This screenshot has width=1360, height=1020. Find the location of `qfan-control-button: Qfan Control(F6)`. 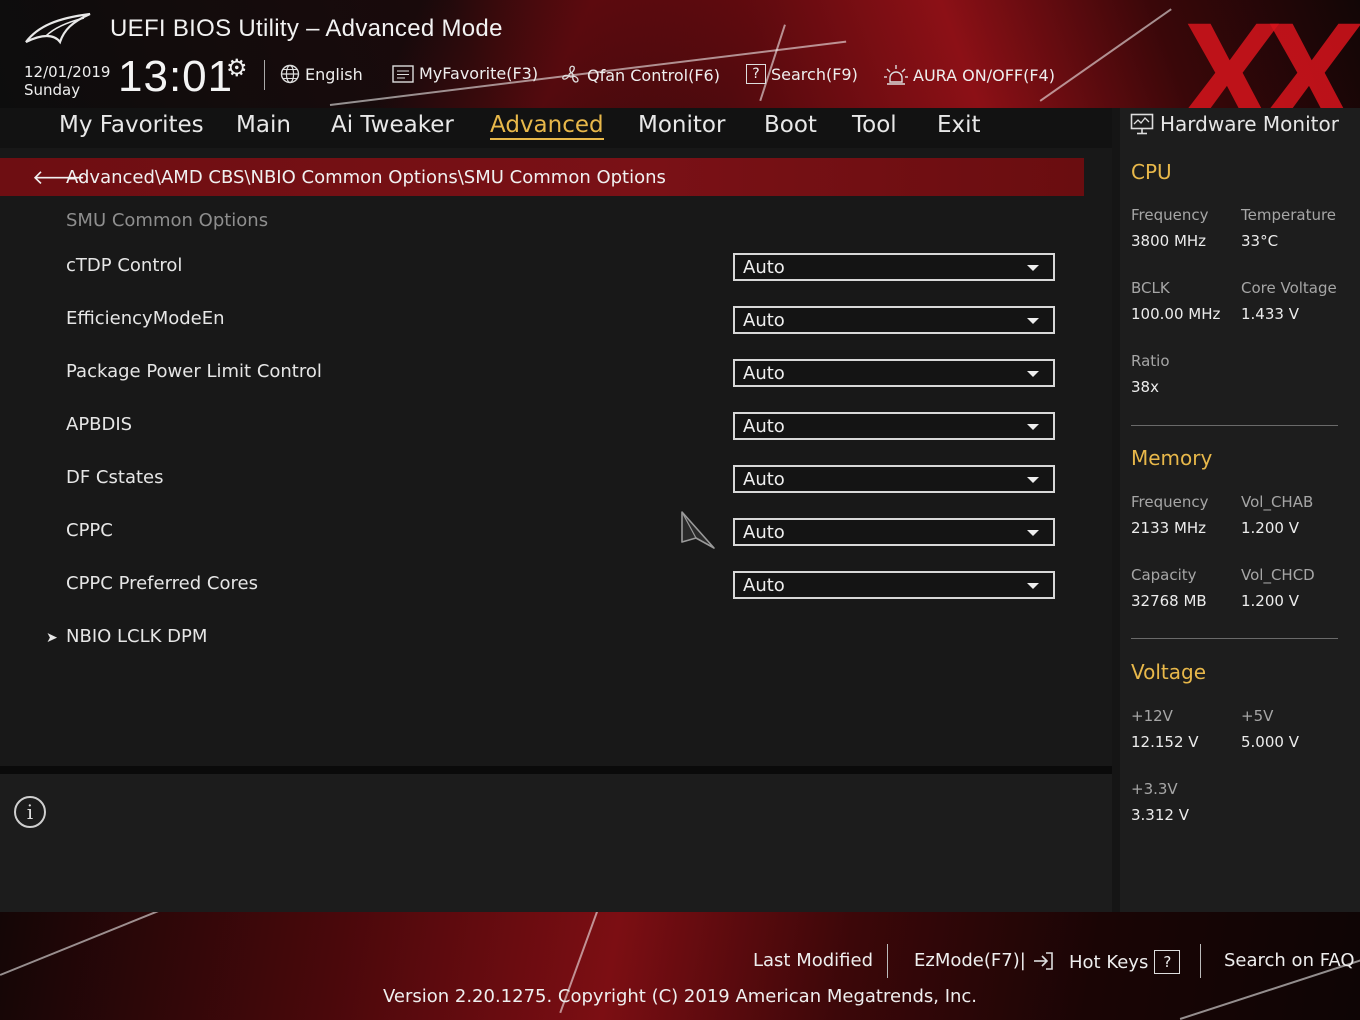

qfan-control-button: Qfan Control(F6) is located at coordinates (640, 75).